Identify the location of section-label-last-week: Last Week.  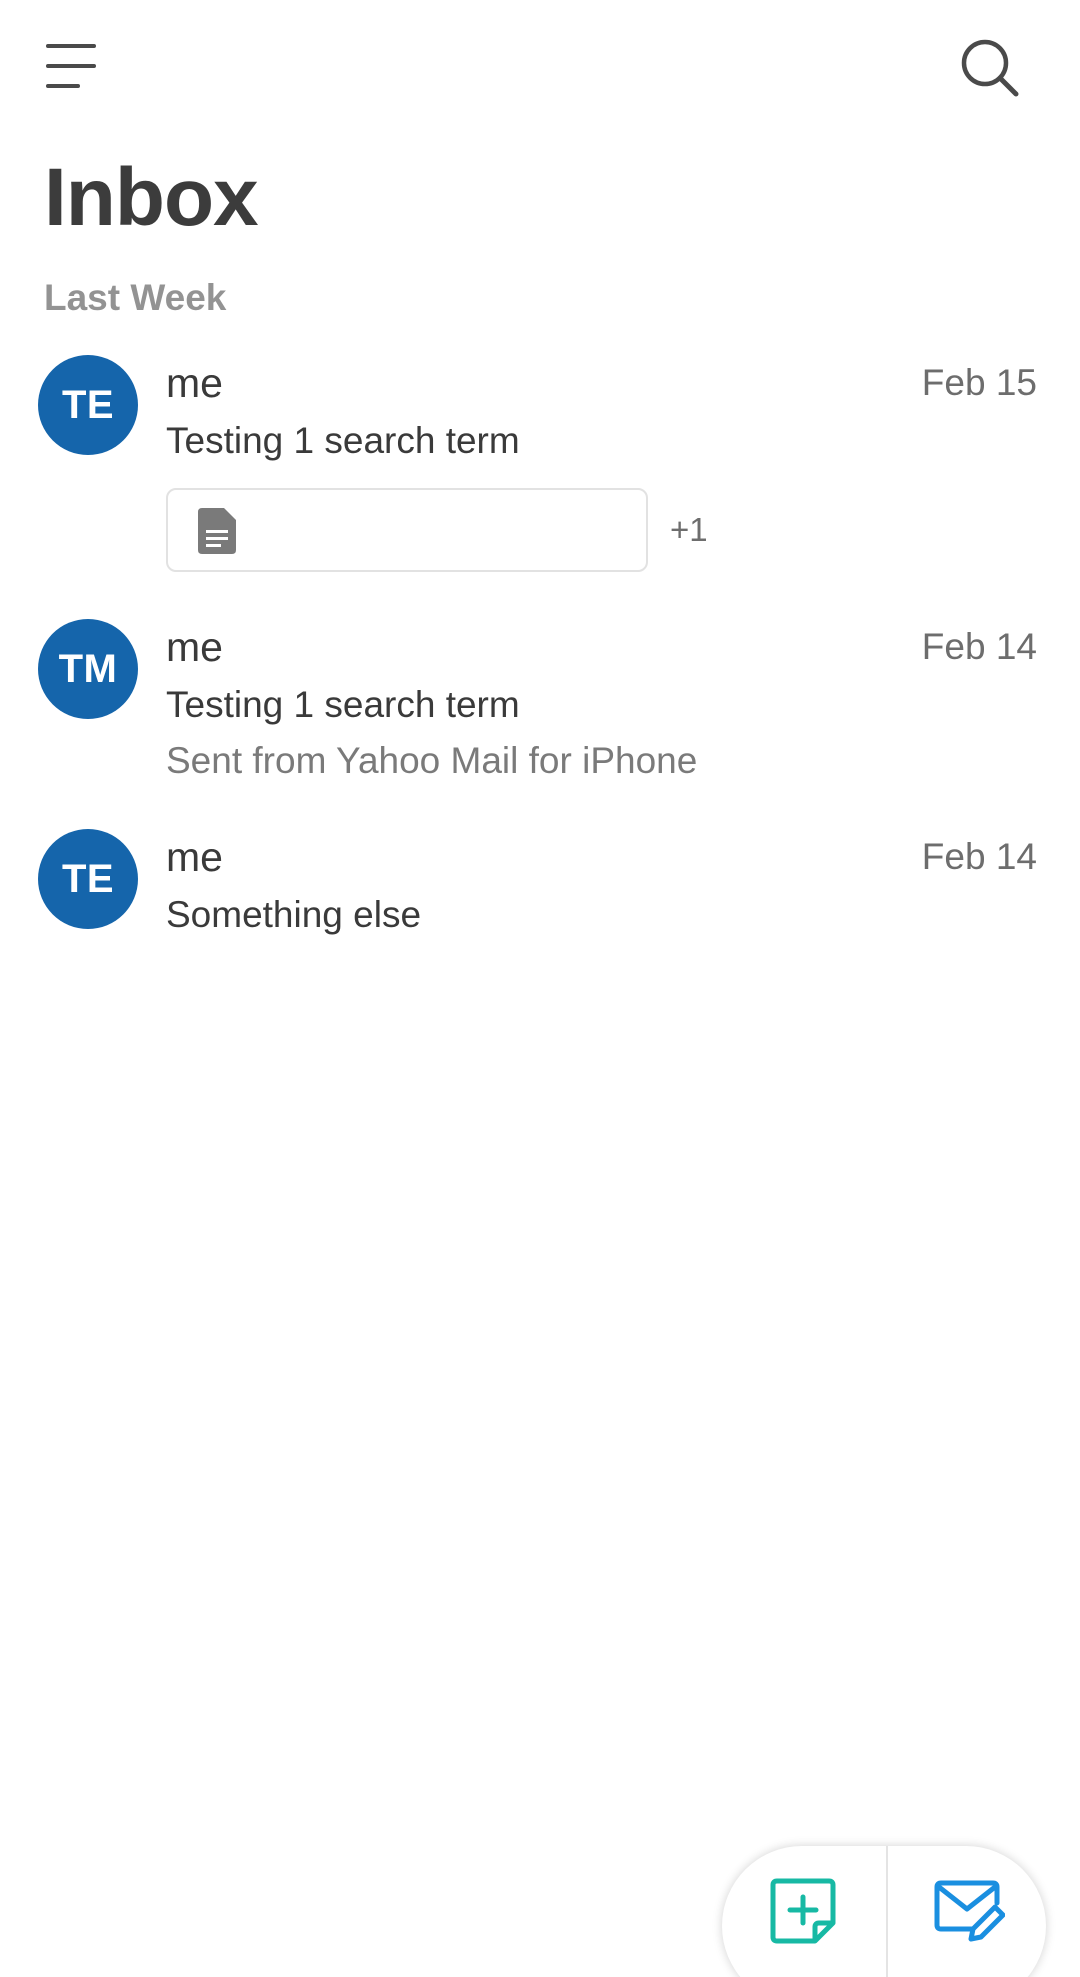
(135, 297).